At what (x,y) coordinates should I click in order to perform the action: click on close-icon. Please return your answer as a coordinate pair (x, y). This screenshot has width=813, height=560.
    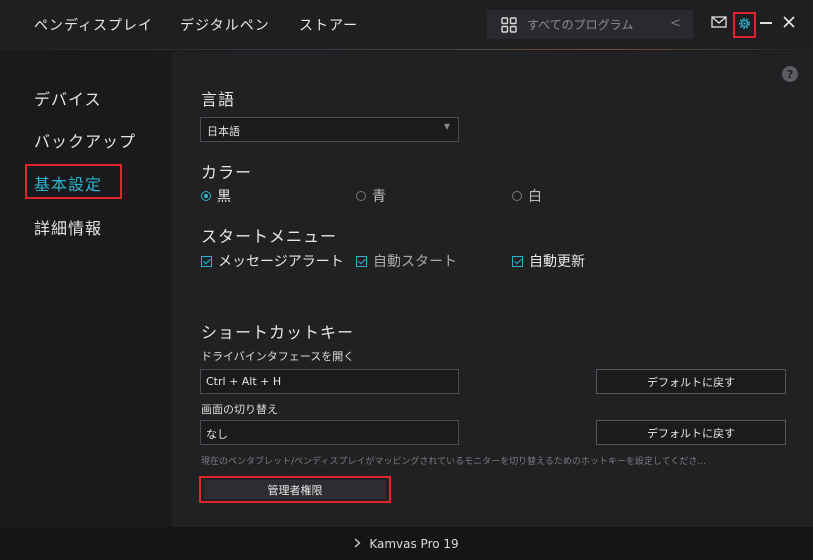
    Looking at the image, I should click on (789, 23).